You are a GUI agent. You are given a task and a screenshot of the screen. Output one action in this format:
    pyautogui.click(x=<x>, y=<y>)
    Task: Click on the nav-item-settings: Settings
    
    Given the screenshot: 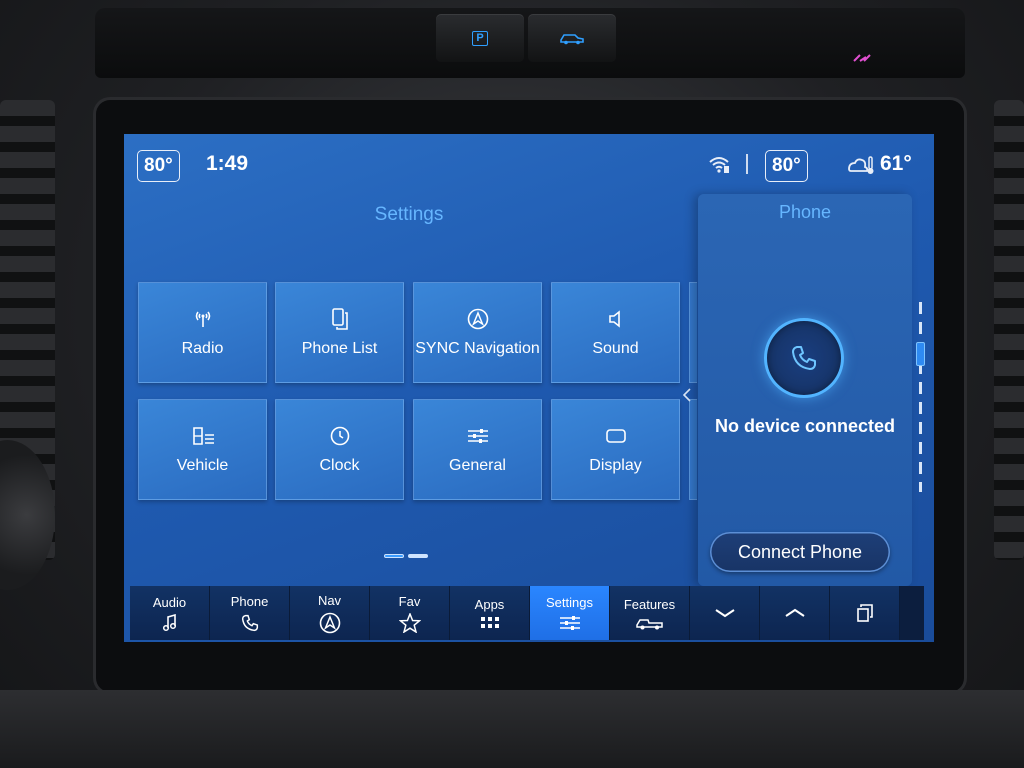 What is the action you would take?
    pyautogui.click(x=570, y=613)
    